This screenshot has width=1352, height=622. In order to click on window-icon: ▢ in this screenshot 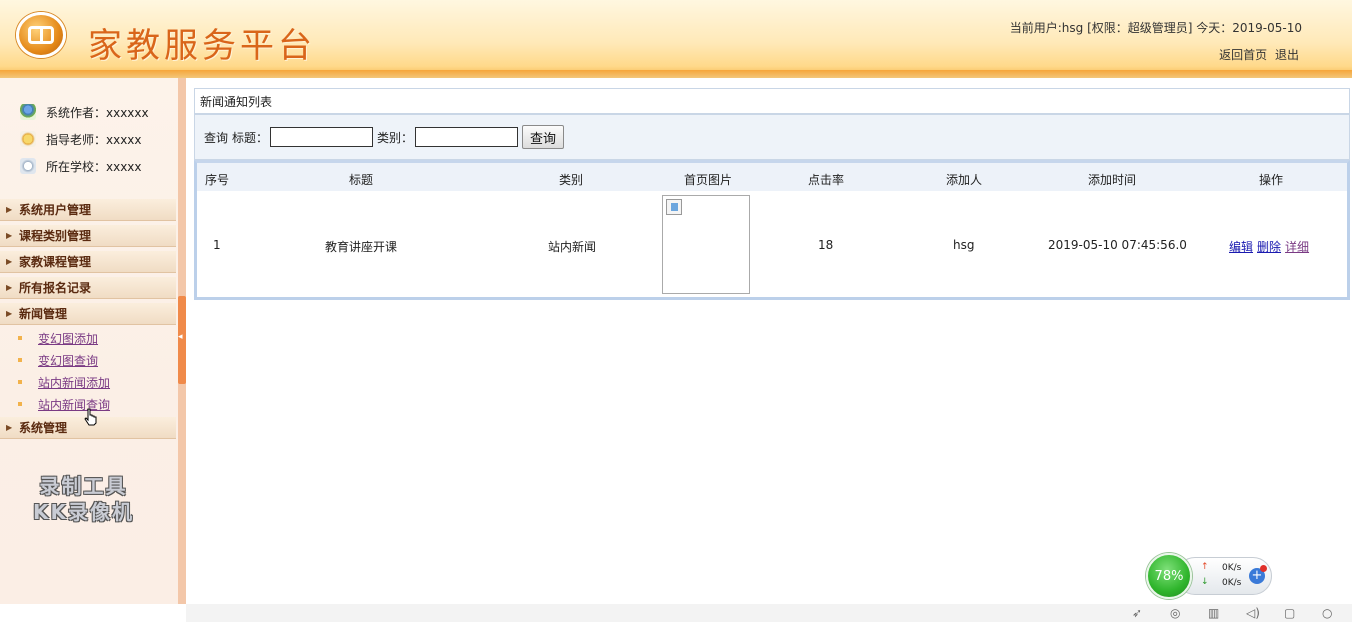, I will do `click(1289, 613)`.